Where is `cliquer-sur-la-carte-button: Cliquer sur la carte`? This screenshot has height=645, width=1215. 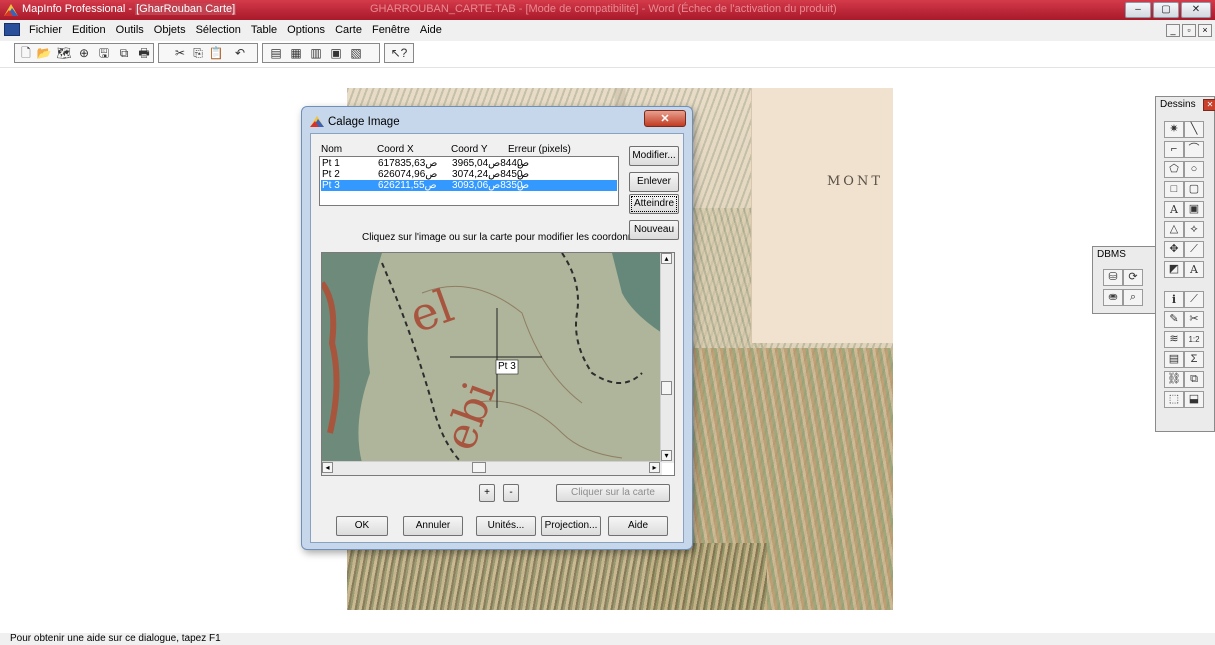 cliquer-sur-la-carte-button: Cliquer sur la carte is located at coordinates (613, 493).